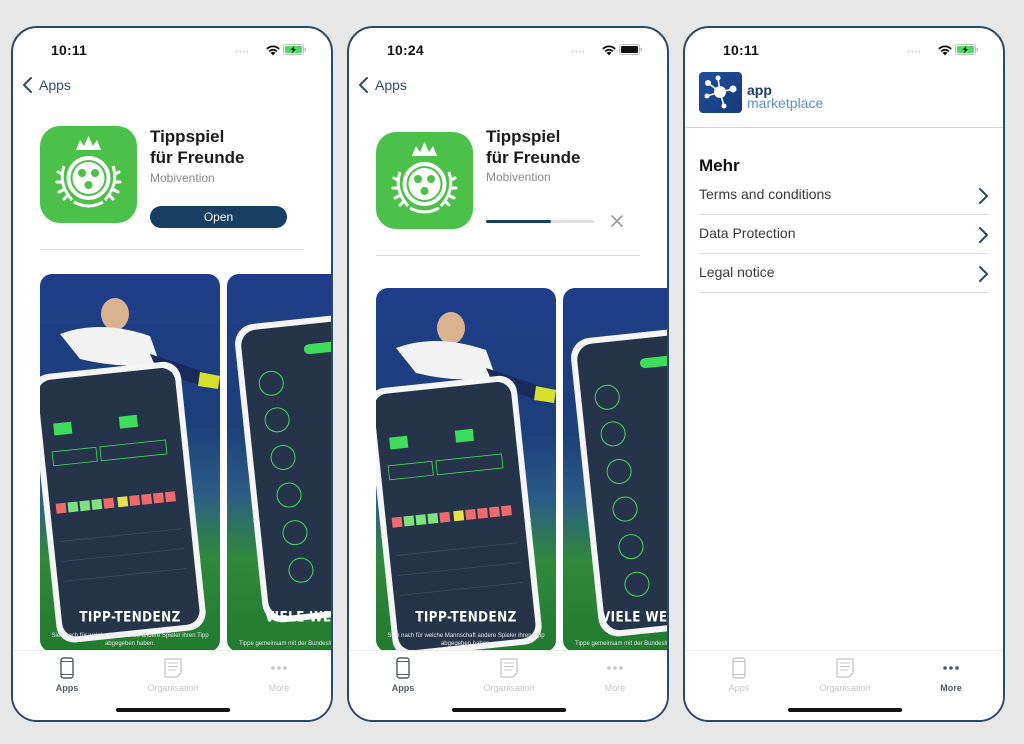 Image resolution: width=1024 pixels, height=744 pixels. What do you see at coordinates (844, 273) in the screenshot?
I see `list-item-legal-notice: Legal notice` at bounding box center [844, 273].